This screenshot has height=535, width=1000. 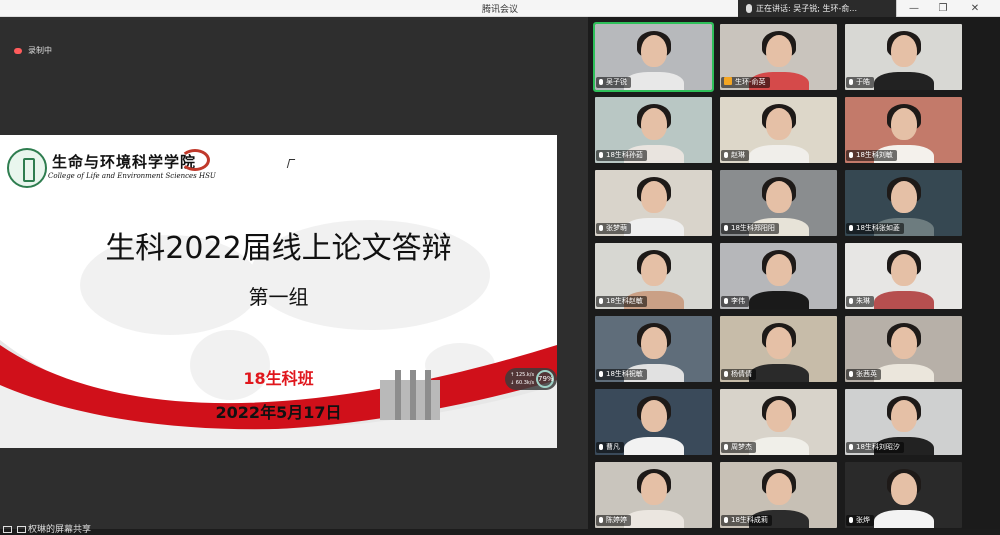 What do you see at coordinates (914, 8) in the screenshot?
I see `minimize-icon: —` at bounding box center [914, 8].